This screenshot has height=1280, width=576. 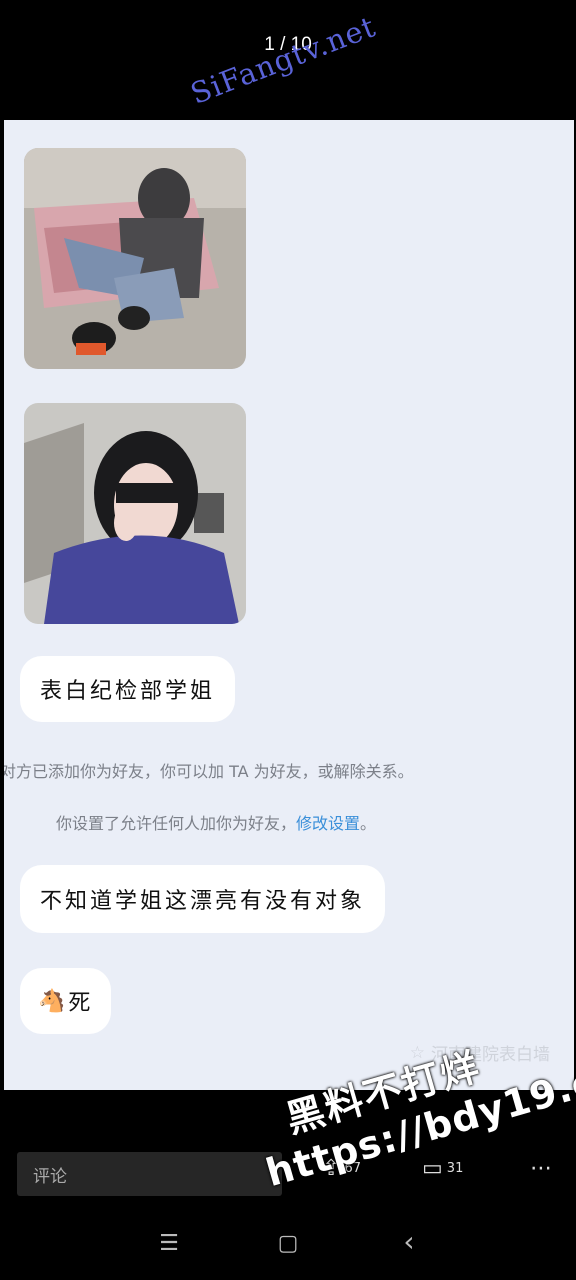 I want to click on notice-text: 你设置了允许任何人加你为好友，, so click(x=176, y=823).